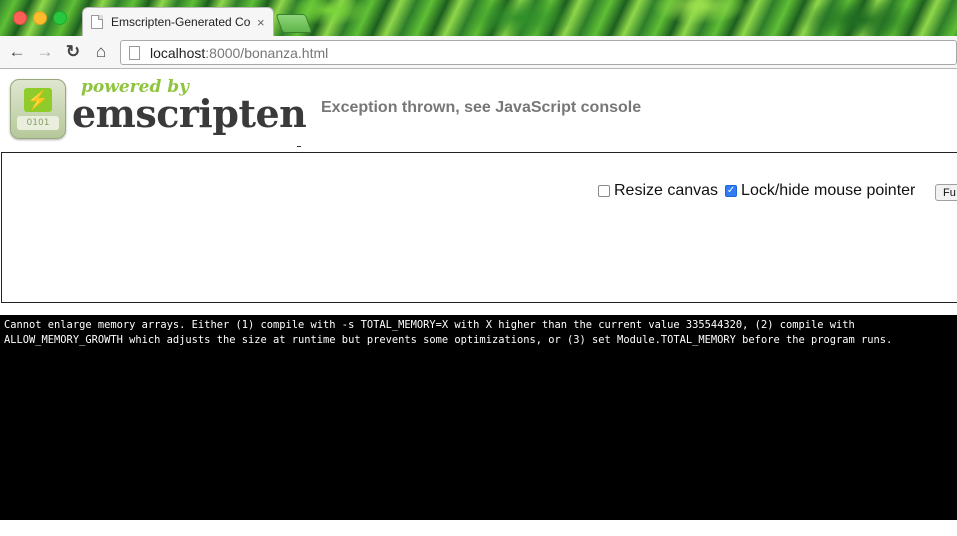  What do you see at coordinates (181, 22) in the screenshot?
I see `tab-title: Emscripten-Generated Co` at bounding box center [181, 22].